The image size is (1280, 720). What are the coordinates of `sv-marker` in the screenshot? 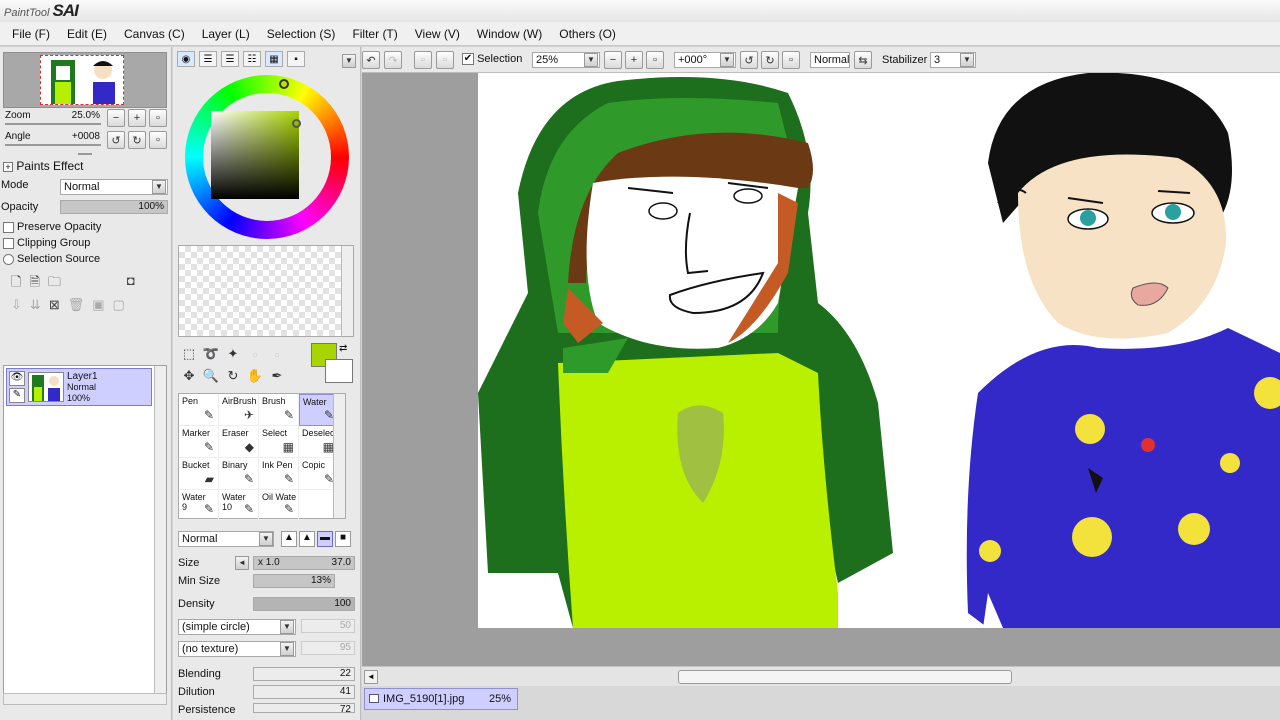 It's located at (296, 123).